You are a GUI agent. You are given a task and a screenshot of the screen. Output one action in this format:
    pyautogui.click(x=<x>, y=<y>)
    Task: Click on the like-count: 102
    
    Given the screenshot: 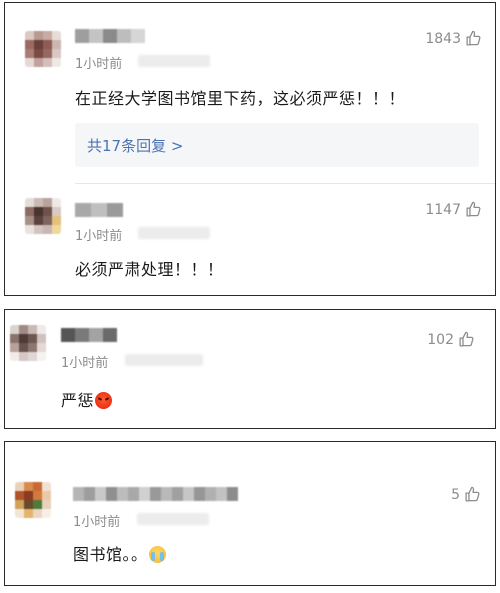 What is the action you would take?
    pyautogui.click(x=440, y=339)
    